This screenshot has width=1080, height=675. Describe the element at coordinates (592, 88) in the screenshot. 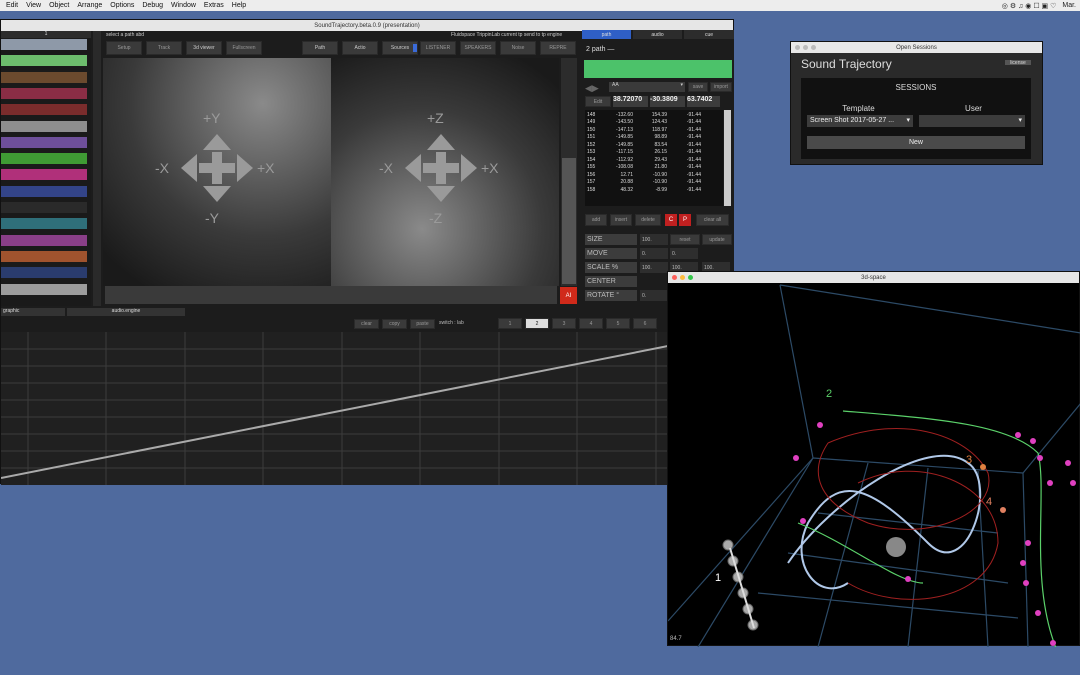

I see `prev-arrow-icon: ◀▶` at that location.